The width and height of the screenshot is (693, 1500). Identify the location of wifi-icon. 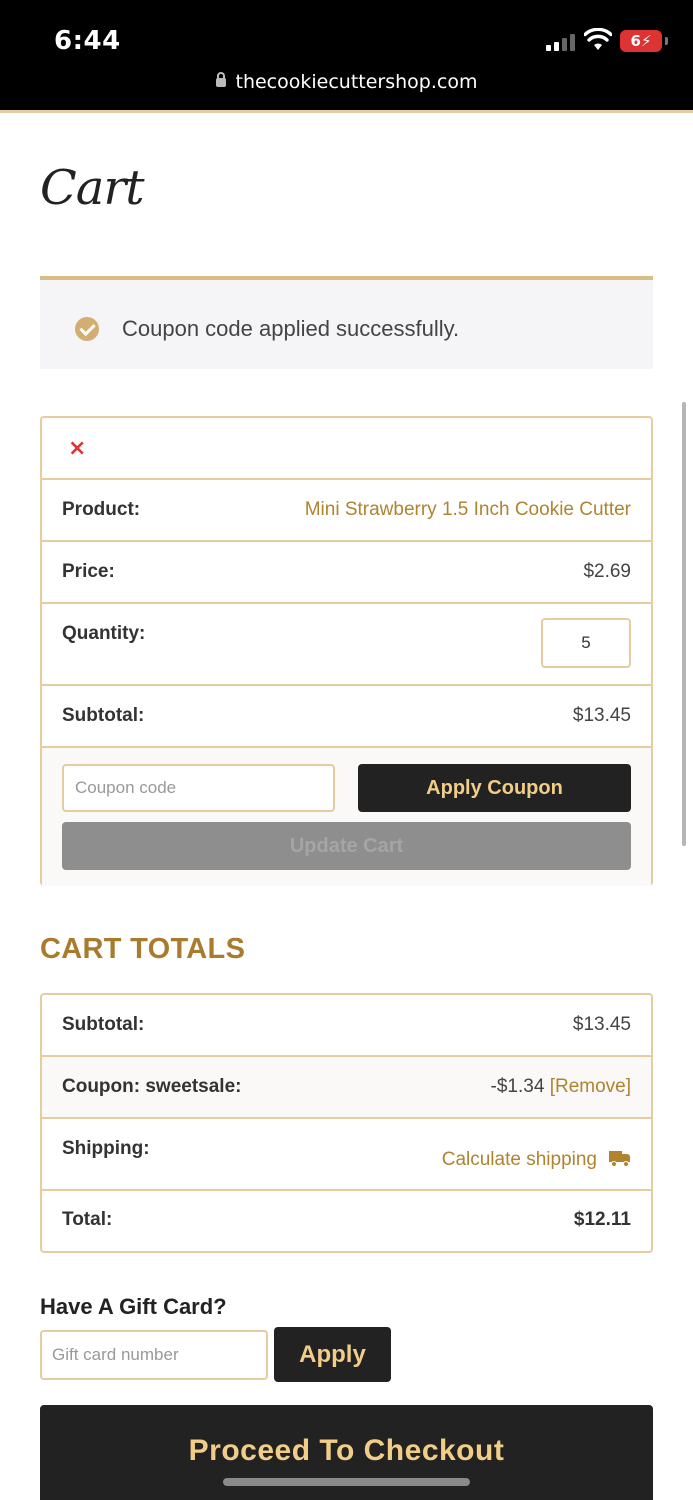
(598, 39).